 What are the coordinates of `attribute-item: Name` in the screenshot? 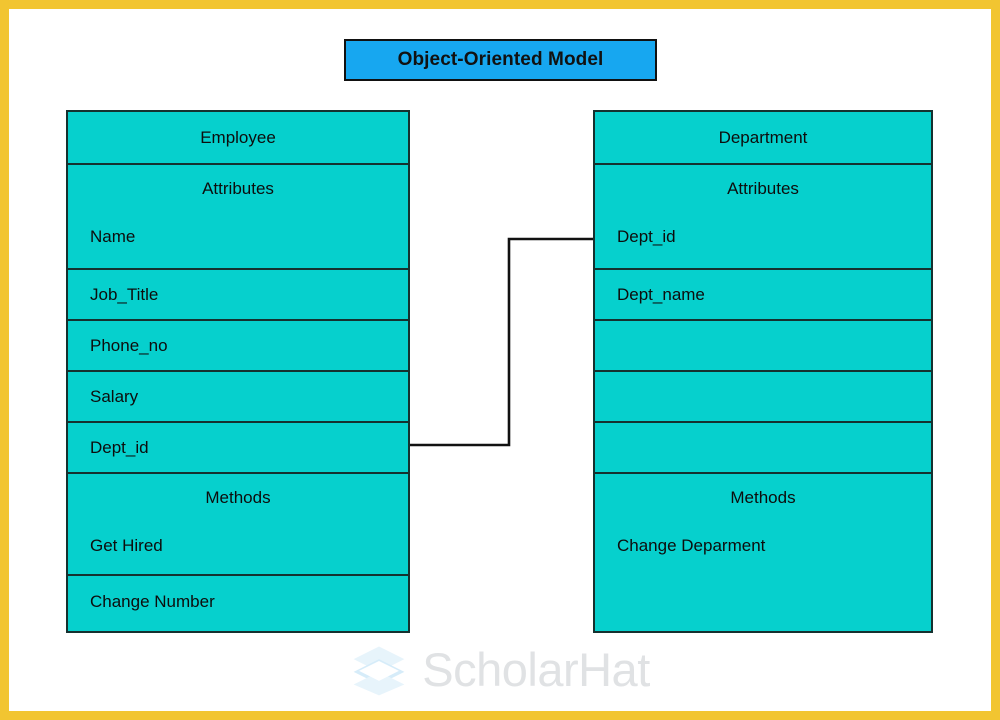 It's located at (113, 236).